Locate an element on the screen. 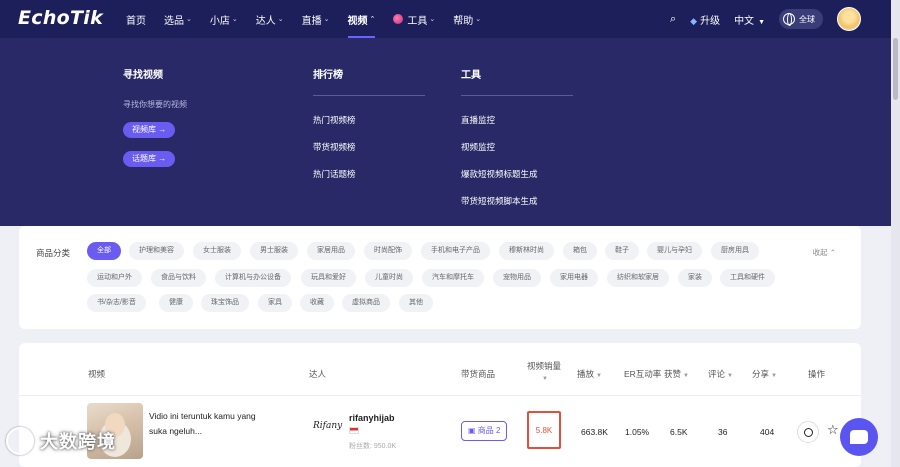 Image resolution: width=900 pixels, height=467 pixels. category-chip: 厨房用具 is located at coordinates (735, 251).